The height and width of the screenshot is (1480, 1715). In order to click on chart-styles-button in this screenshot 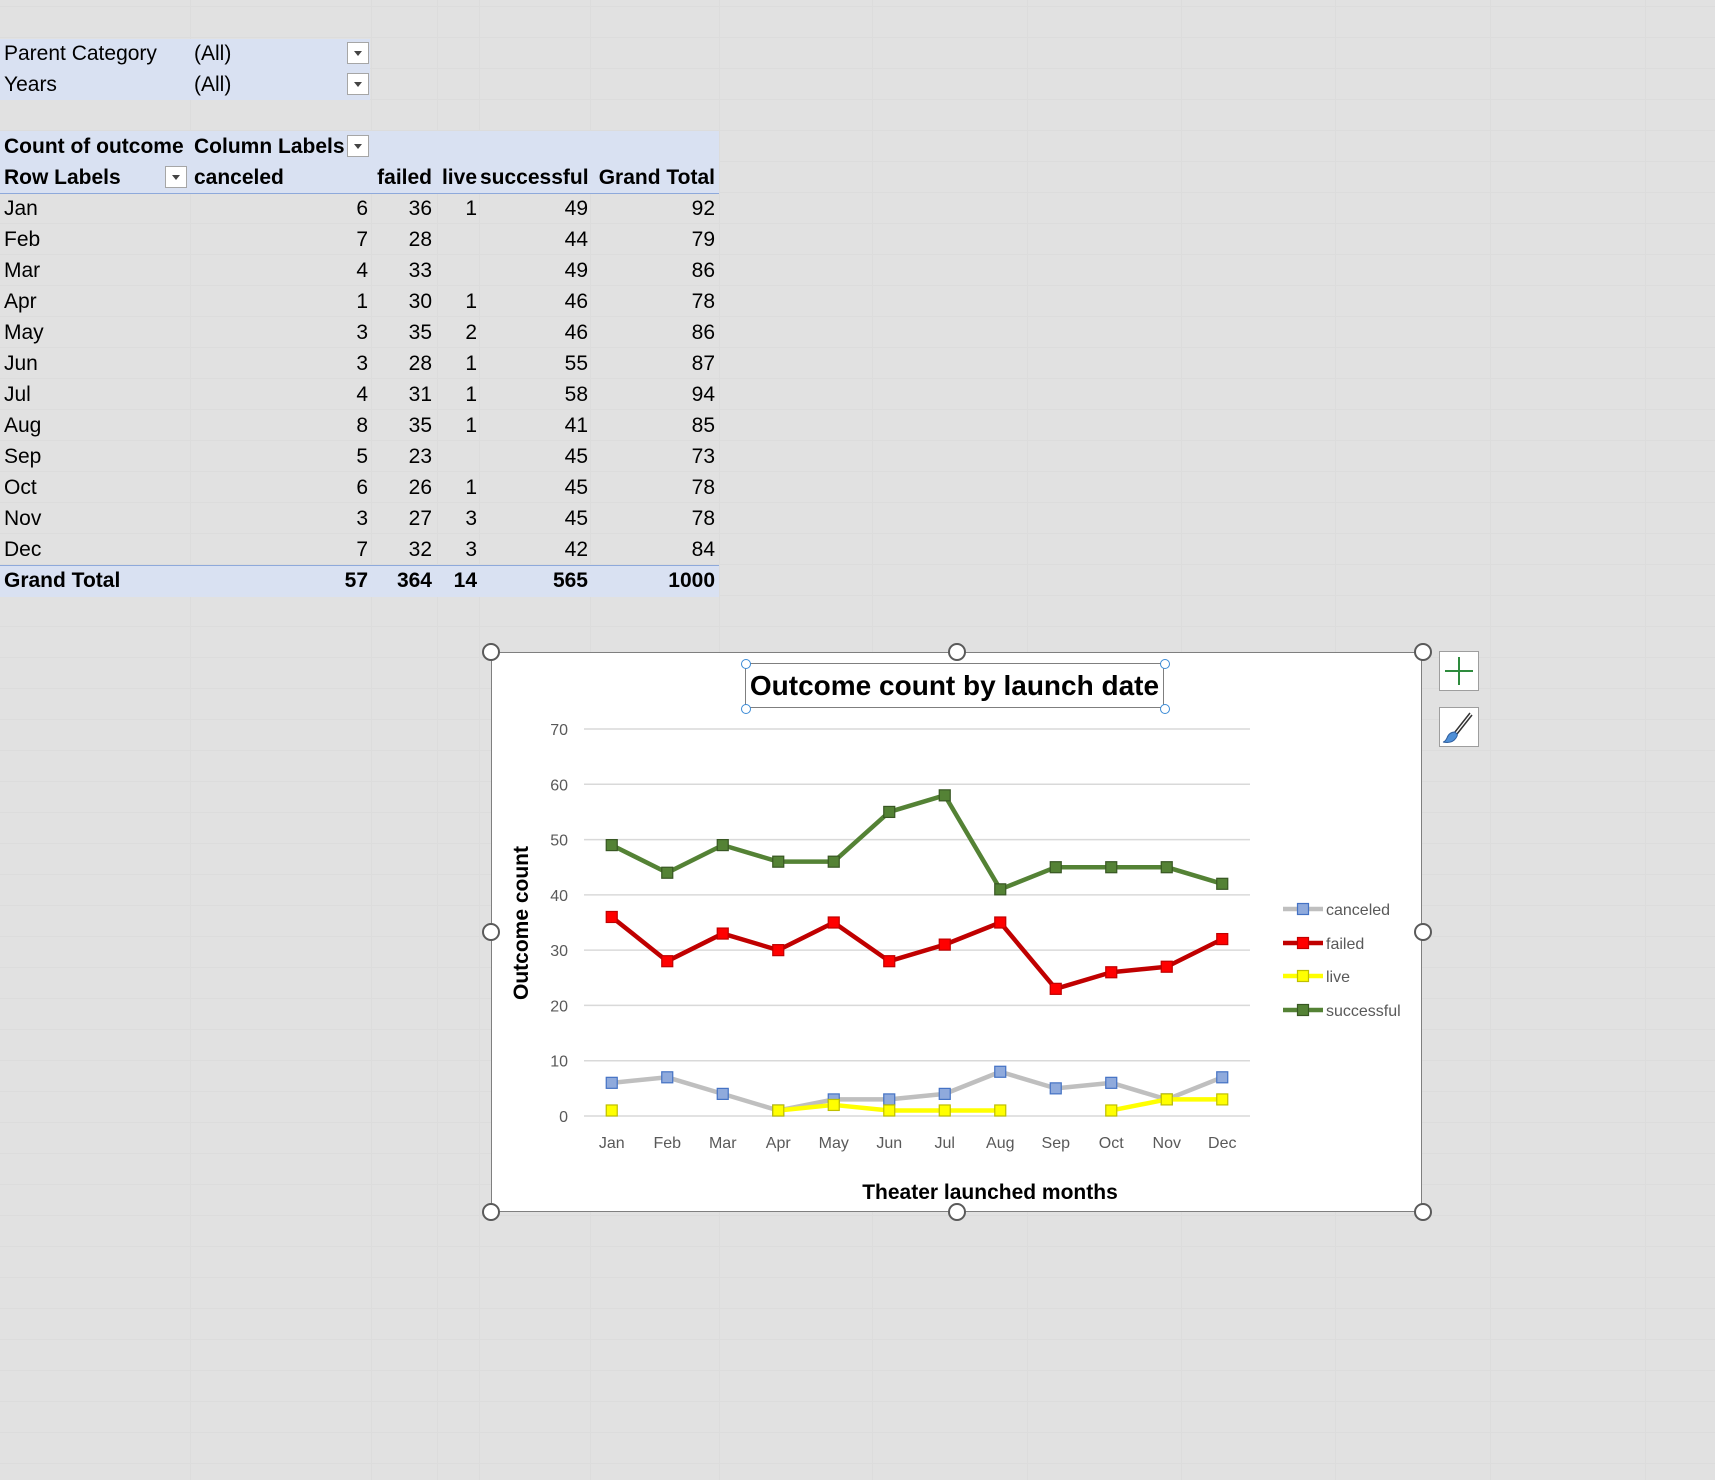, I will do `click(1459, 727)`.